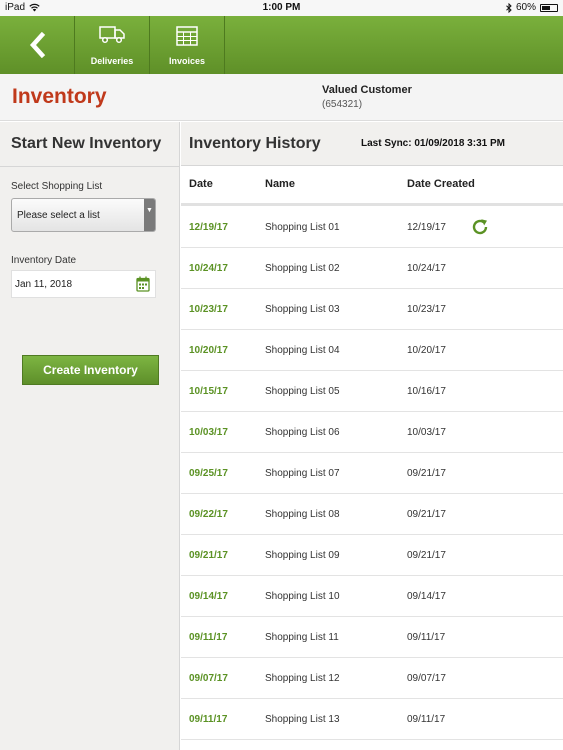  What do you see at coordinates (302, 596) in the screenshot?
I see `row-name: Shopping List 10` at bounding box center [302, 596].